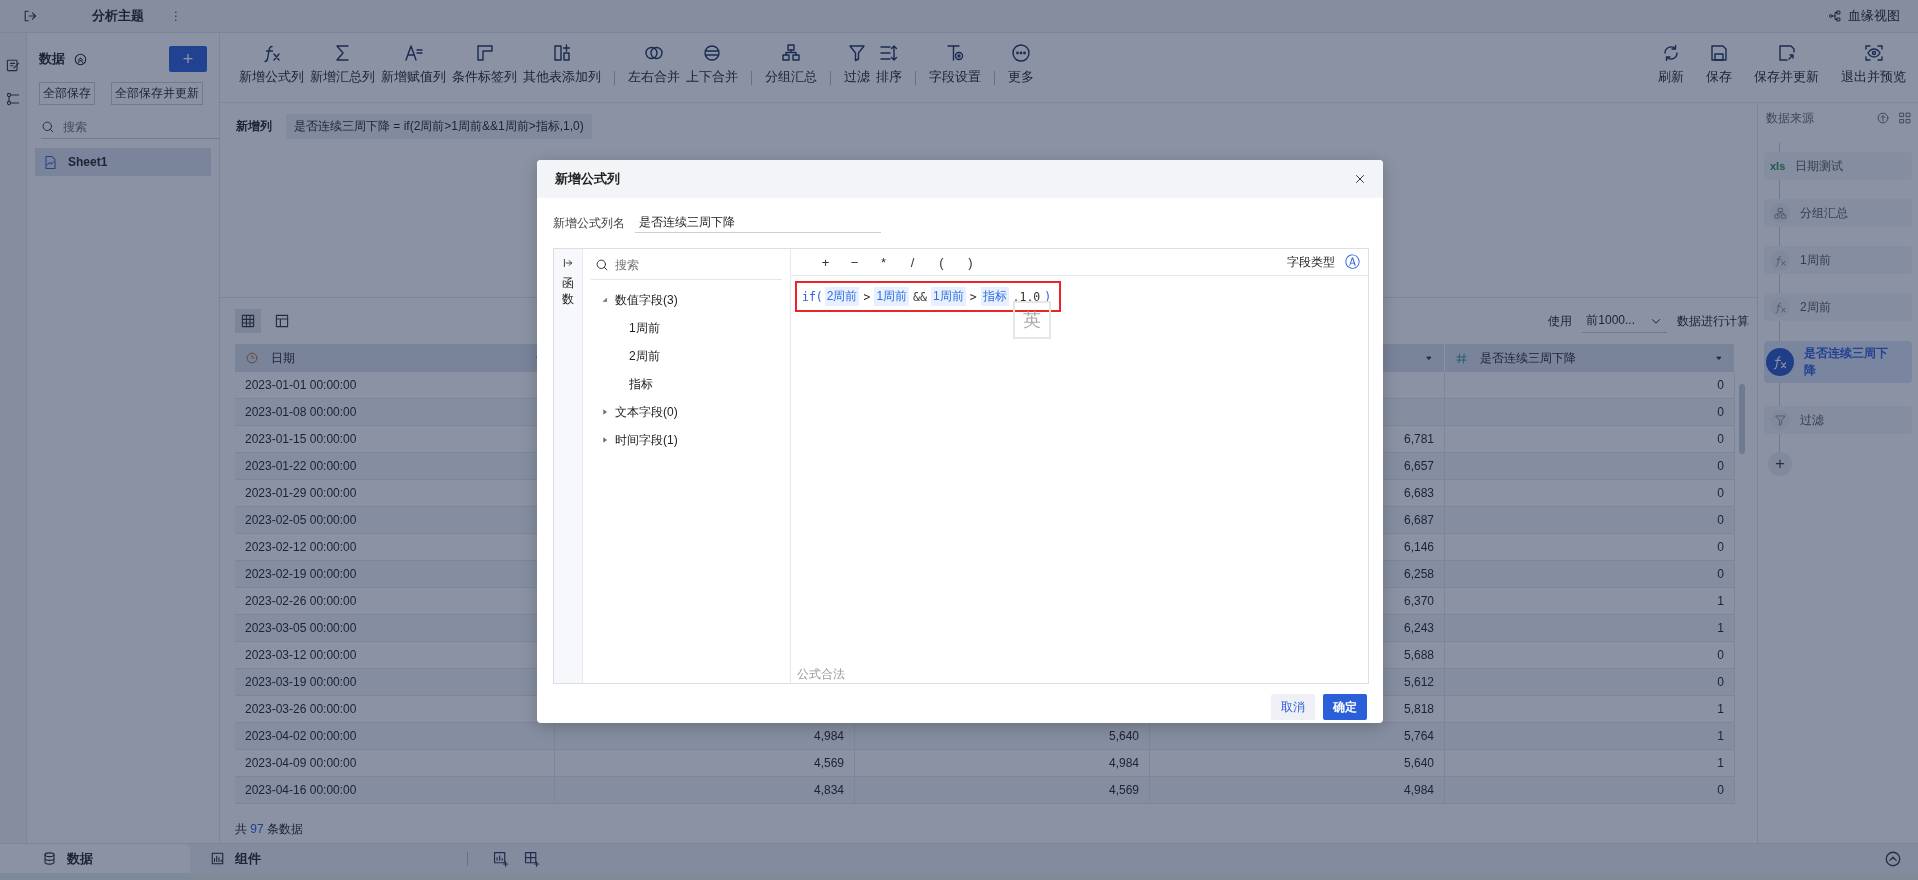 The height and width of the screenshot is (880, 1918). I want to click on pipeline-step: 过滤, so click(1838, 420).